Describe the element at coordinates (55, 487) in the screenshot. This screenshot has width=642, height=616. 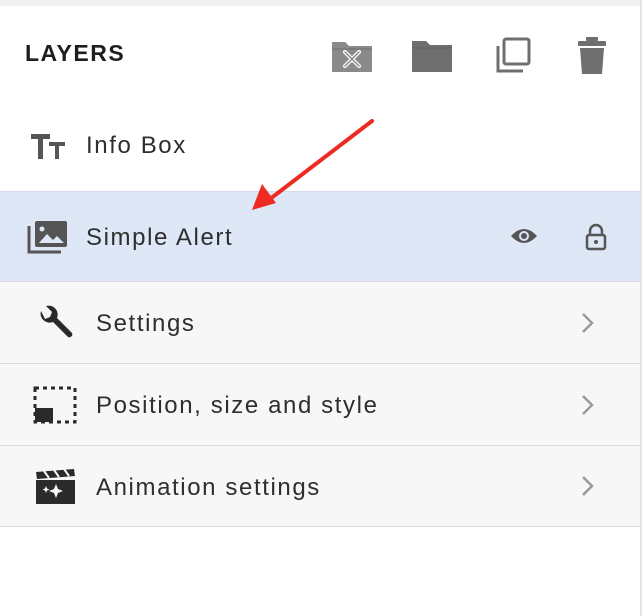
I see `animation-icon` at that location.